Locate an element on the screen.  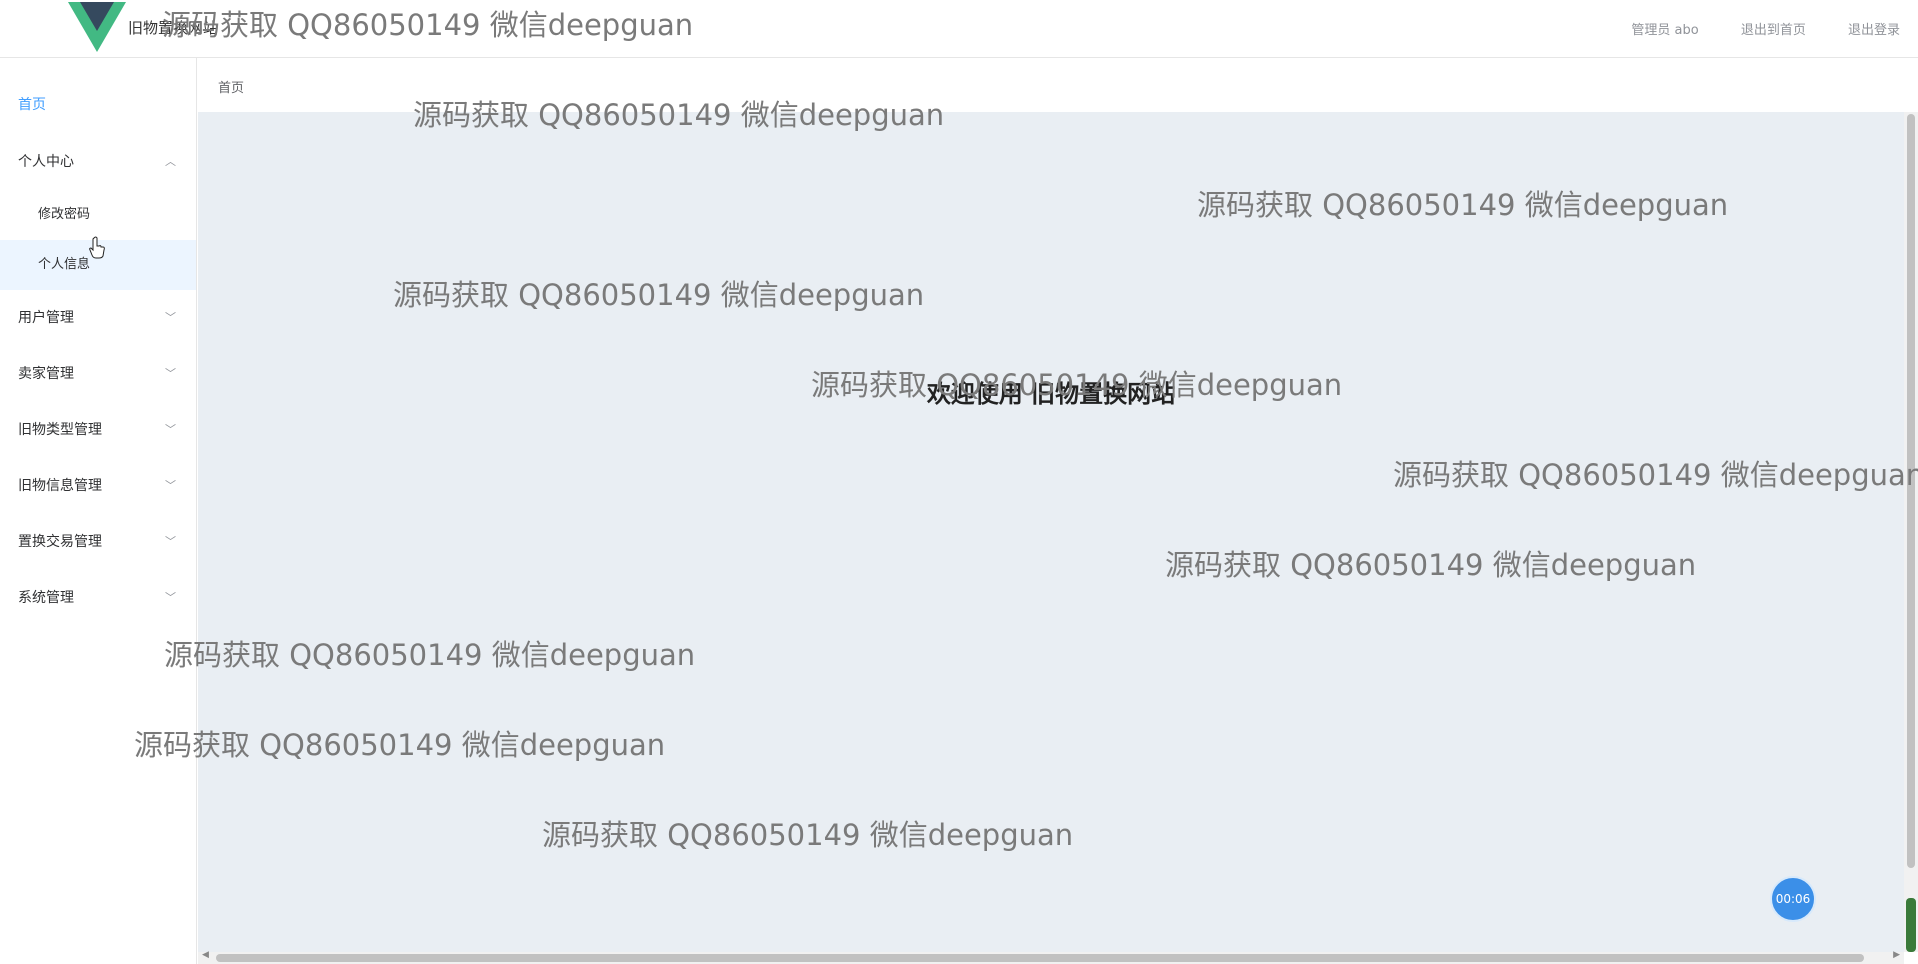
sidebar-item-label: 首页 is located at coordinates (32, 105).